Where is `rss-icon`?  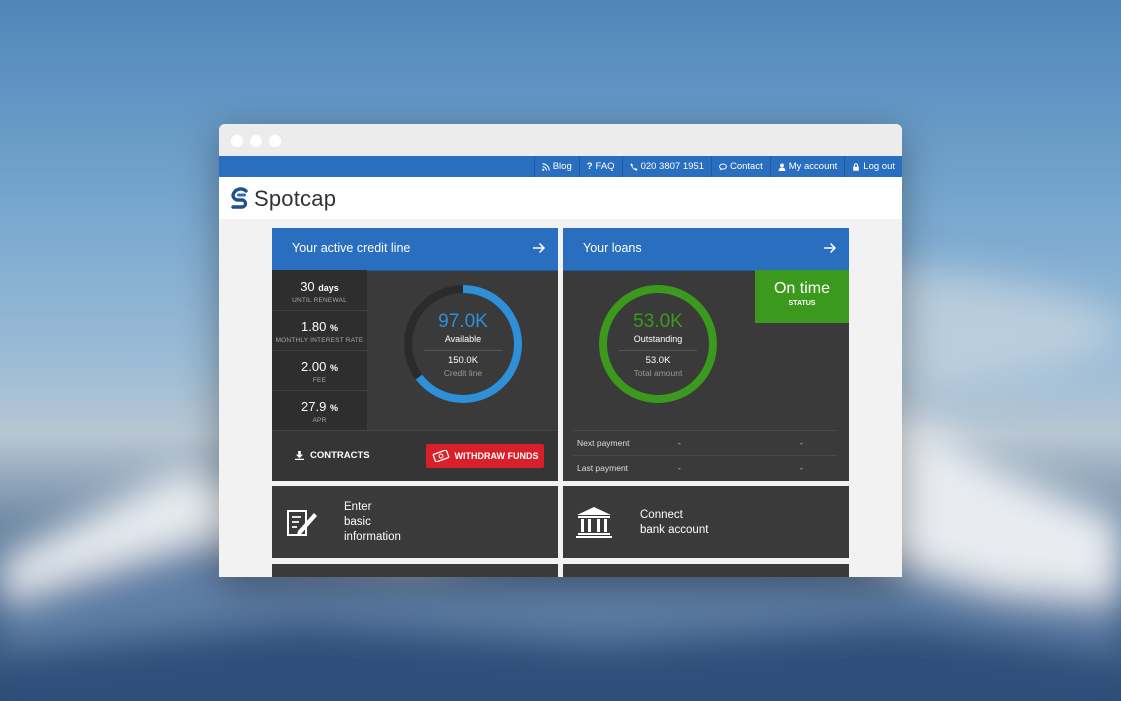 rss-icon is located at coordinates (545, 166).